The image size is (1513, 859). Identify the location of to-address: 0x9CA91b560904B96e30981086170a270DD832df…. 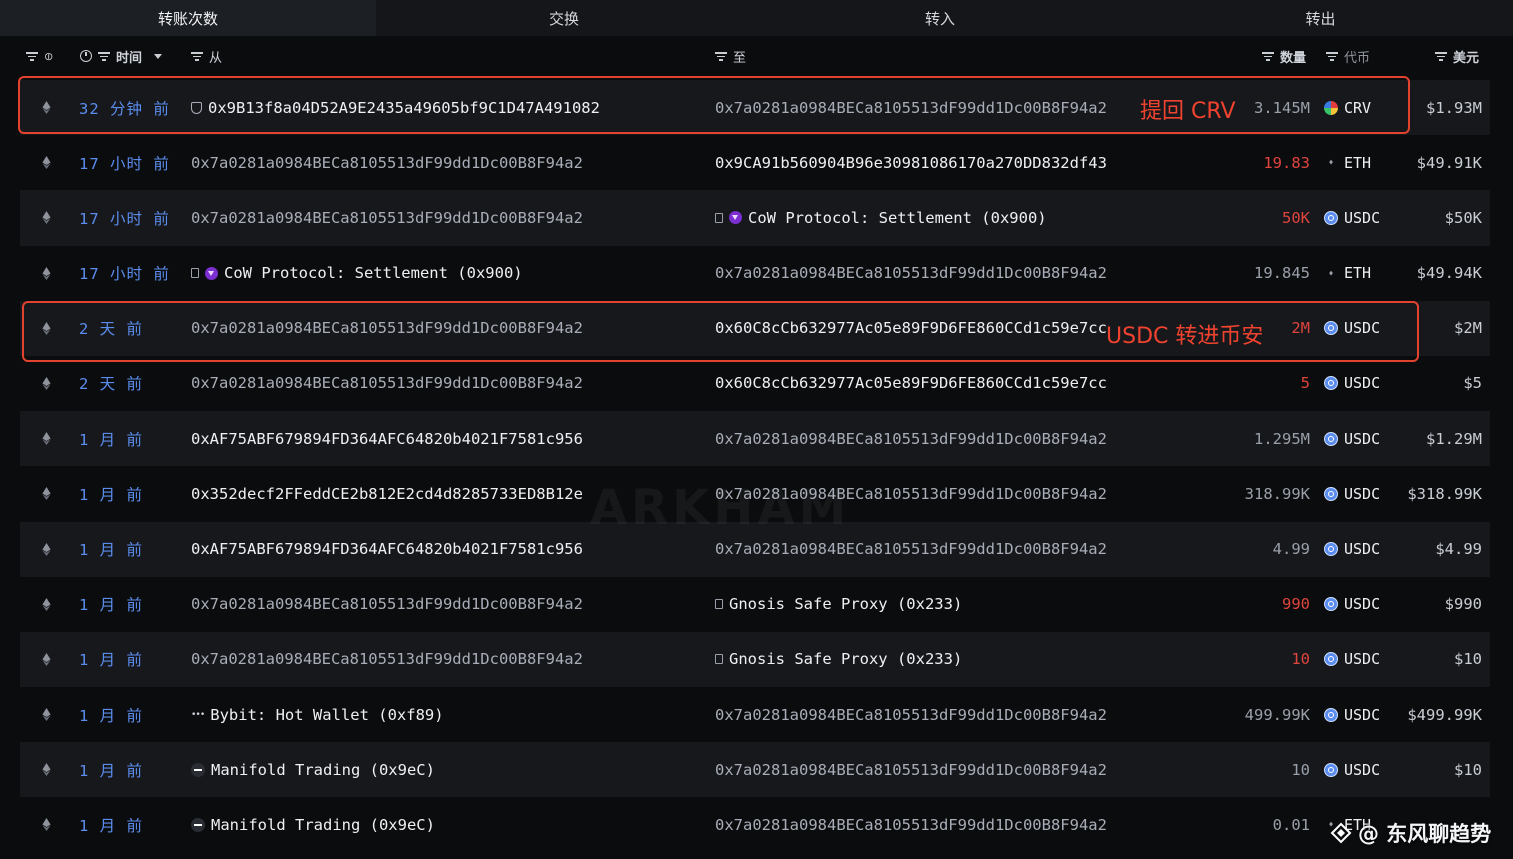
(911, 162).